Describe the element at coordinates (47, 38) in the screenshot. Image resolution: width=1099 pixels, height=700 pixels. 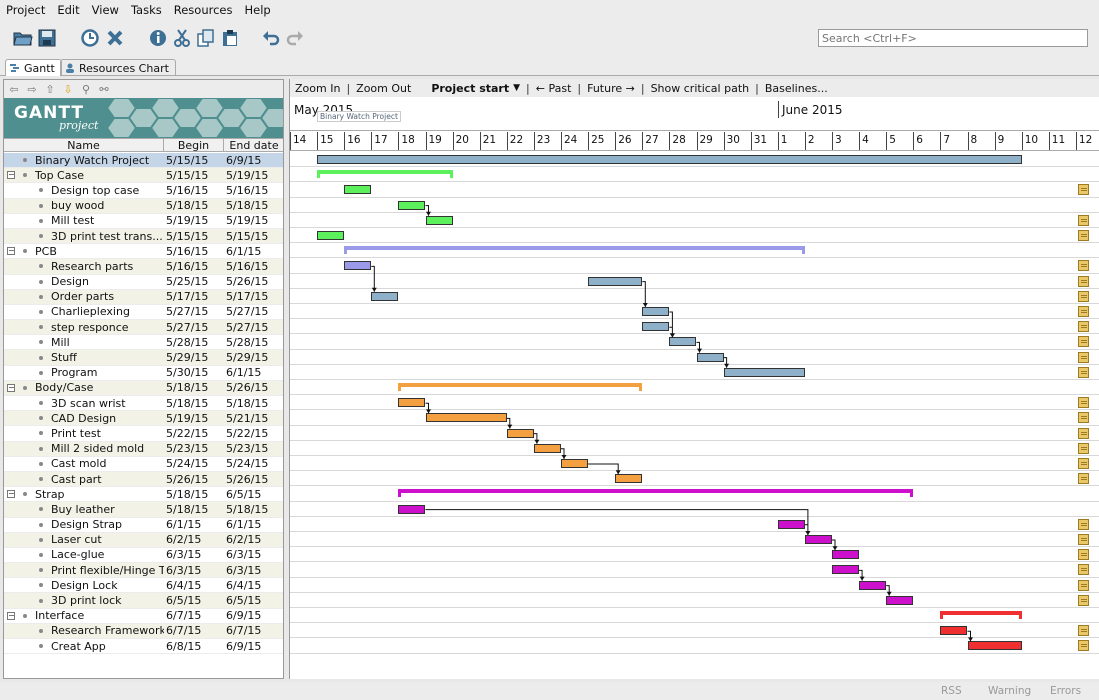
I see `save-icon` at that location.